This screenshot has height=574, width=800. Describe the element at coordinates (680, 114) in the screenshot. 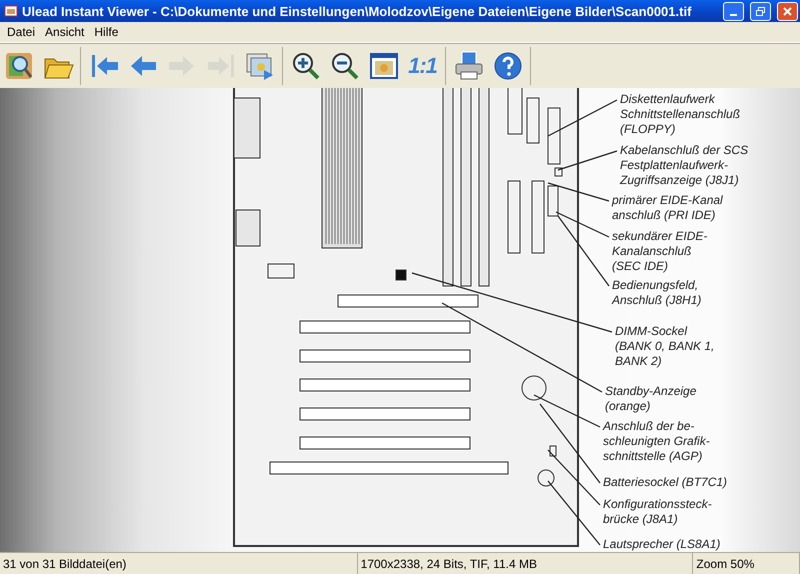

I see `callout-label: Diskettenlaufwerk Schnittstellenanschluß (FLOPPY)` at that location.